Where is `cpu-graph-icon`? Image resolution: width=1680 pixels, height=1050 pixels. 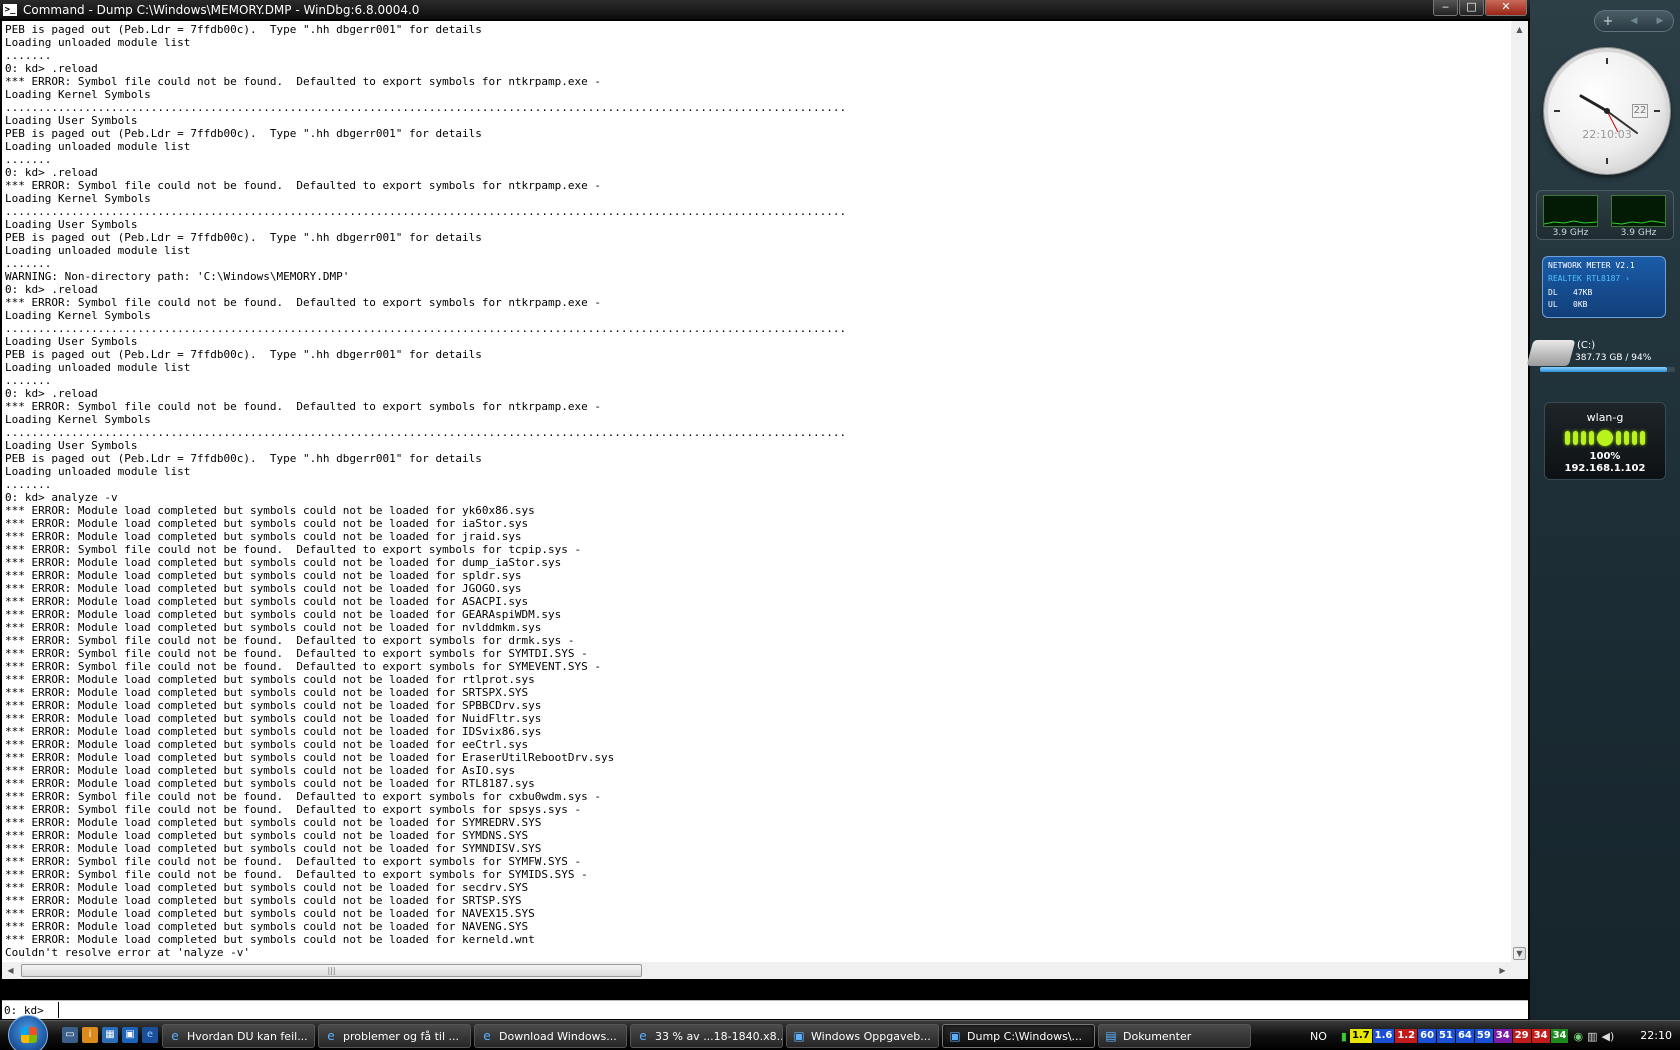
cpu-graph-icon is located at coordinates (1570, 222).